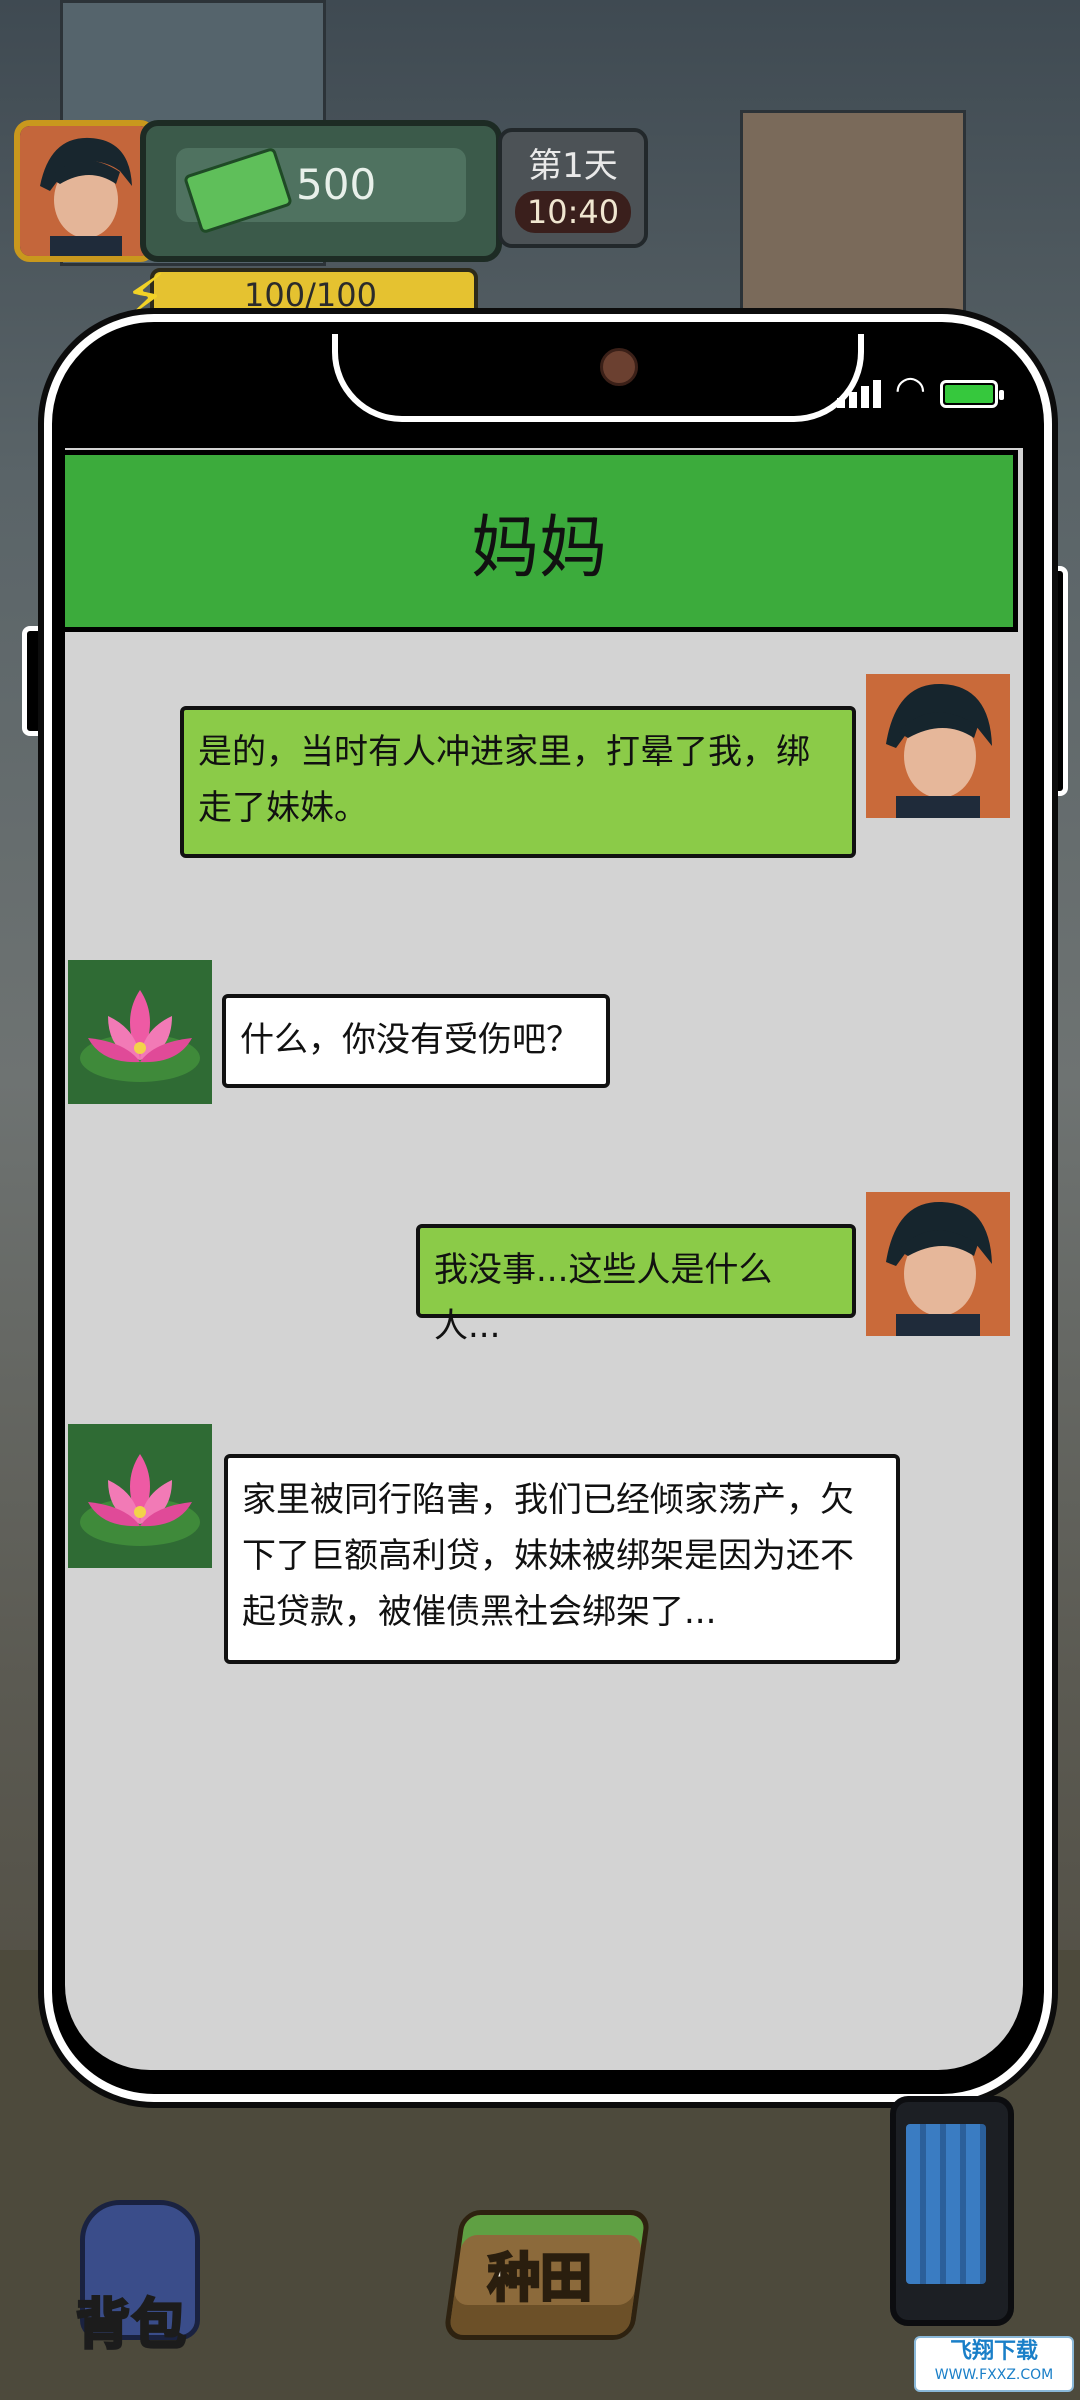 The image size is (1080, 2400). Describe the element at coordinates (910, 389) in the screenshot. I see `wifi-icon: ◠` at that location.